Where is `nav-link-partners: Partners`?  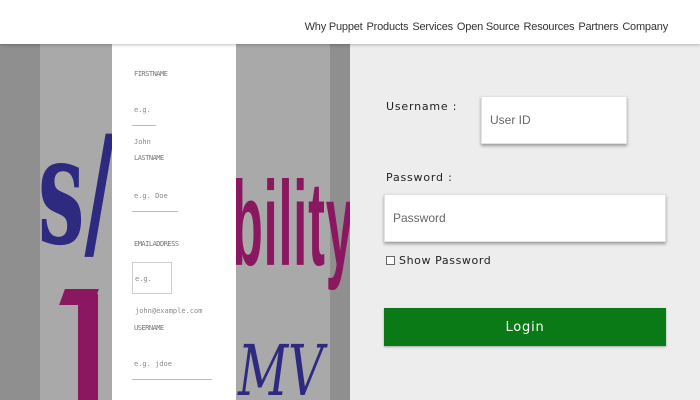
nav-link-partners: Partners is located at coordinates (598, 27).